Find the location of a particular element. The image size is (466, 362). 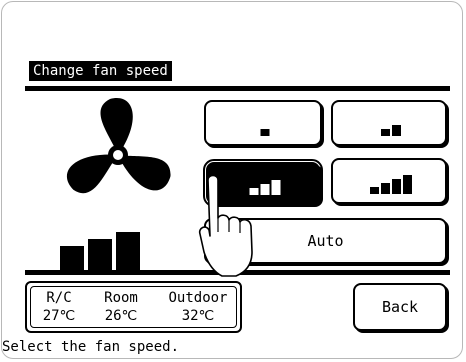

outdoor-temperature-label: Outdoor is located at coordinates (198, 298).